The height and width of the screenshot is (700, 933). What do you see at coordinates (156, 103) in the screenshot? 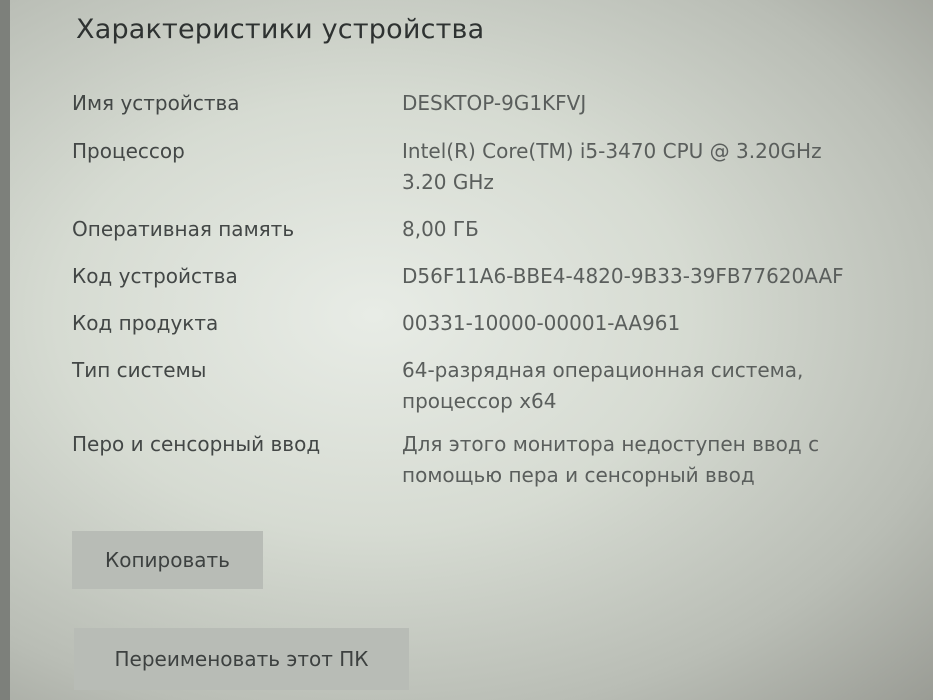
I see `spec-label: Имя устройства` at bounding box center [156, 103].